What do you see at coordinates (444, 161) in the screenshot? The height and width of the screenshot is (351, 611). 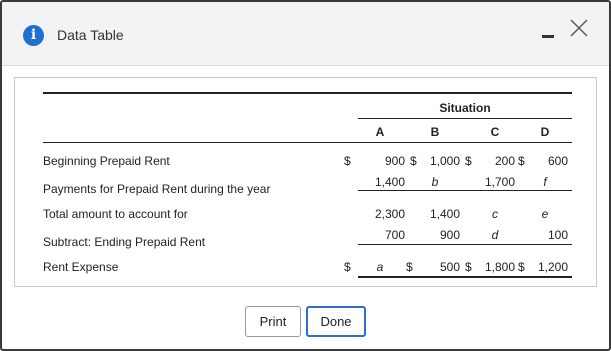 I see `cell-b: 1,000` at bounding box center [444, 161].